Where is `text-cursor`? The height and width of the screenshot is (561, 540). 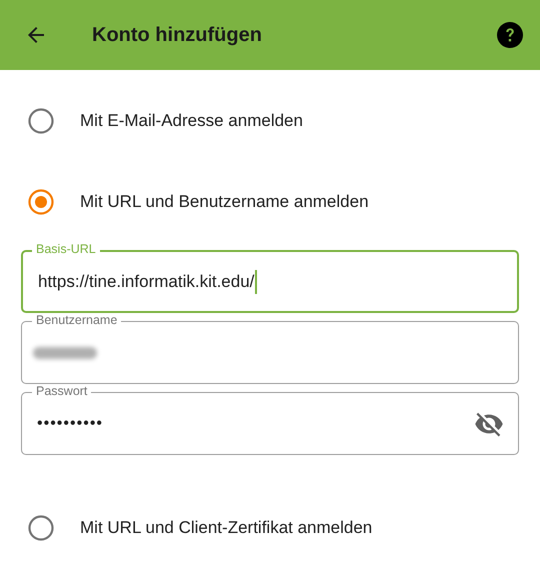 text-cursor is located at coordinates (256, 282).